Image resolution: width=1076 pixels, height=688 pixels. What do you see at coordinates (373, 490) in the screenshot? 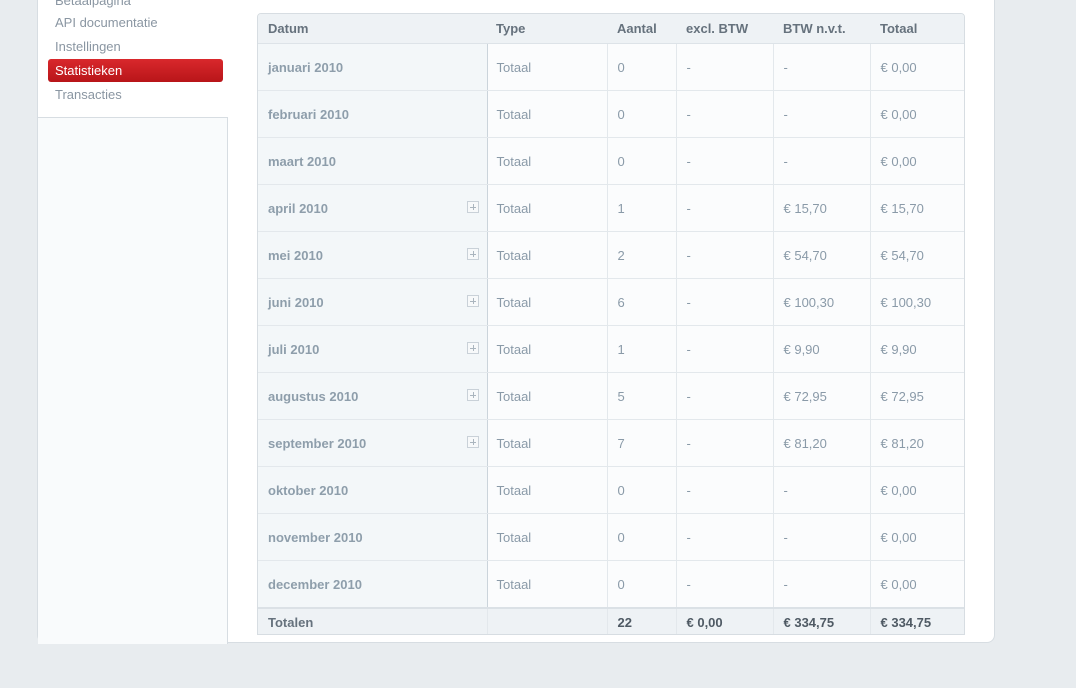
I see `cell-datum: oktober 2010` at bounding box center [373, 490].